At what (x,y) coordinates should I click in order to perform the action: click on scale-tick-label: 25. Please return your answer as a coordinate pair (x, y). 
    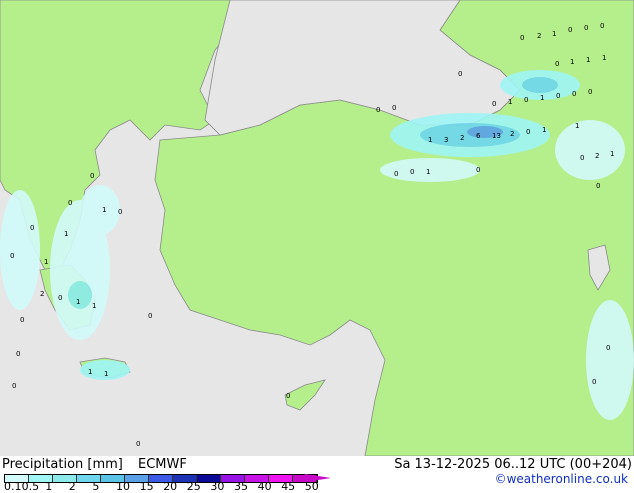
    Looking at the image, I should click on (193, 486).